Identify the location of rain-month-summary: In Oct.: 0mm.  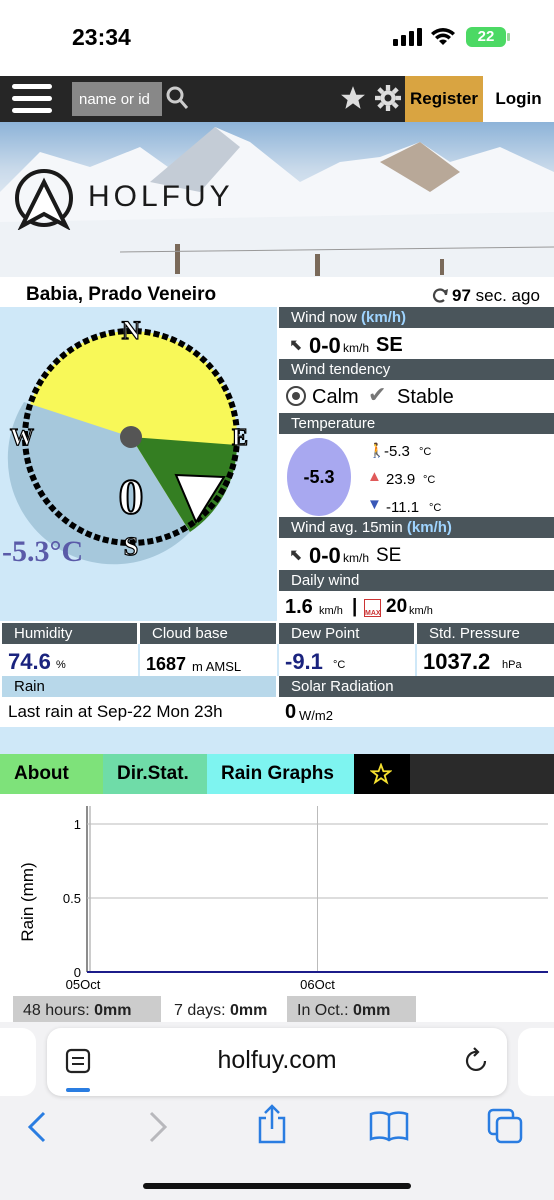
(351, 1009).